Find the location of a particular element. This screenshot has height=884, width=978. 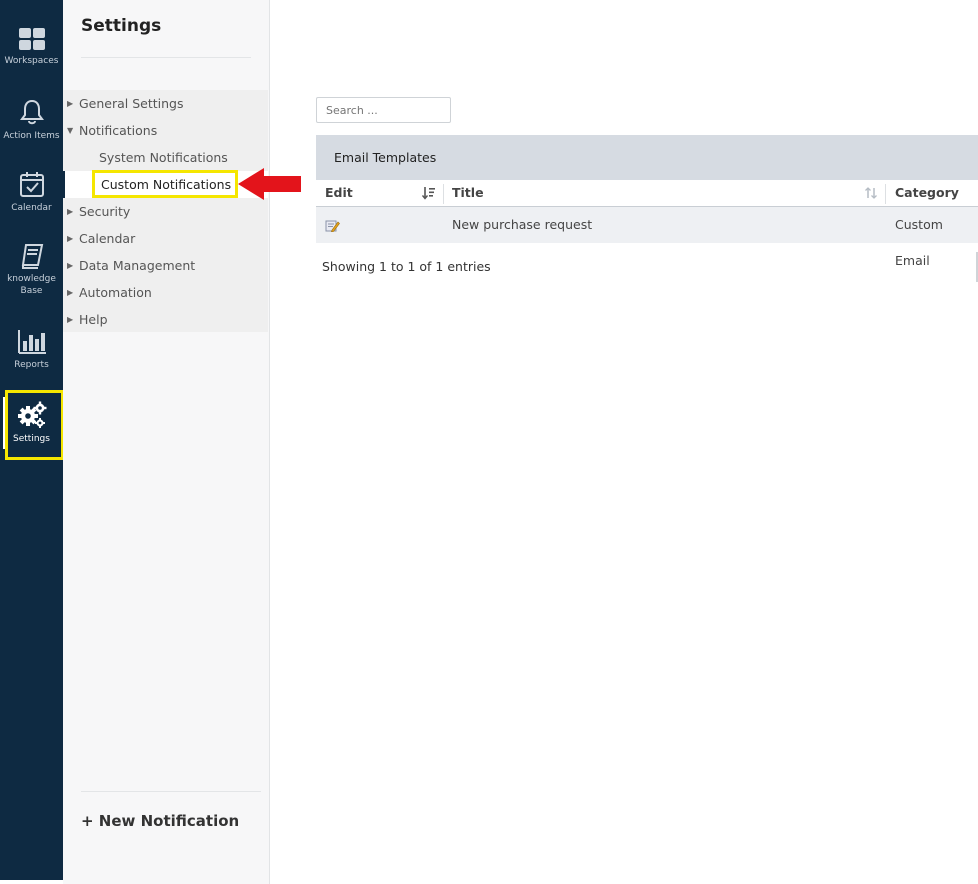

nav-item-label: General Settings is located at coordinates (131, 103).